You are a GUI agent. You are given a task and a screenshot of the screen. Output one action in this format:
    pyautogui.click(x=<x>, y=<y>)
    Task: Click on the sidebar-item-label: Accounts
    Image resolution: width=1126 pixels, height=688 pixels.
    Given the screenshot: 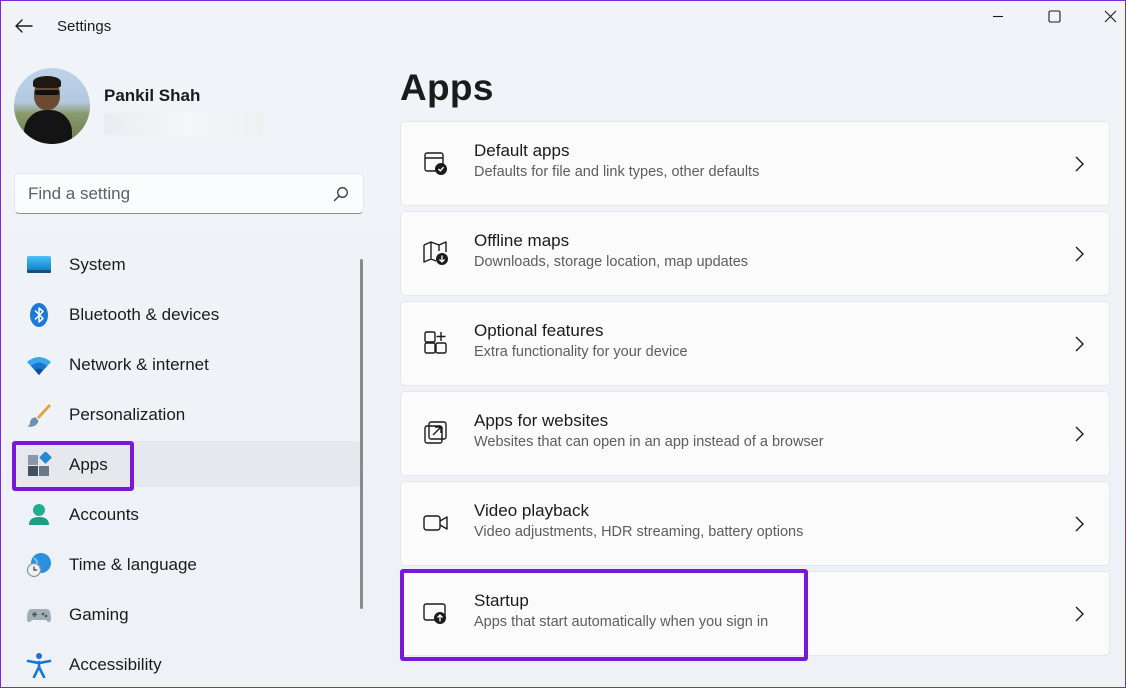 What is the action you would take?
    pyautogui.click(x=104, y=514)
    